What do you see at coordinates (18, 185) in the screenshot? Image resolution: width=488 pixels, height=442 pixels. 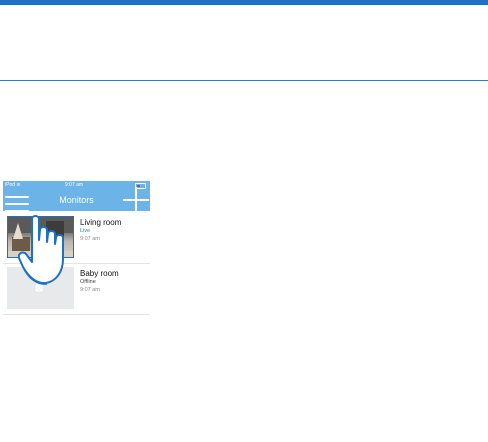 I see `wifi-icon: ≋` at bounding box center [18, 185].